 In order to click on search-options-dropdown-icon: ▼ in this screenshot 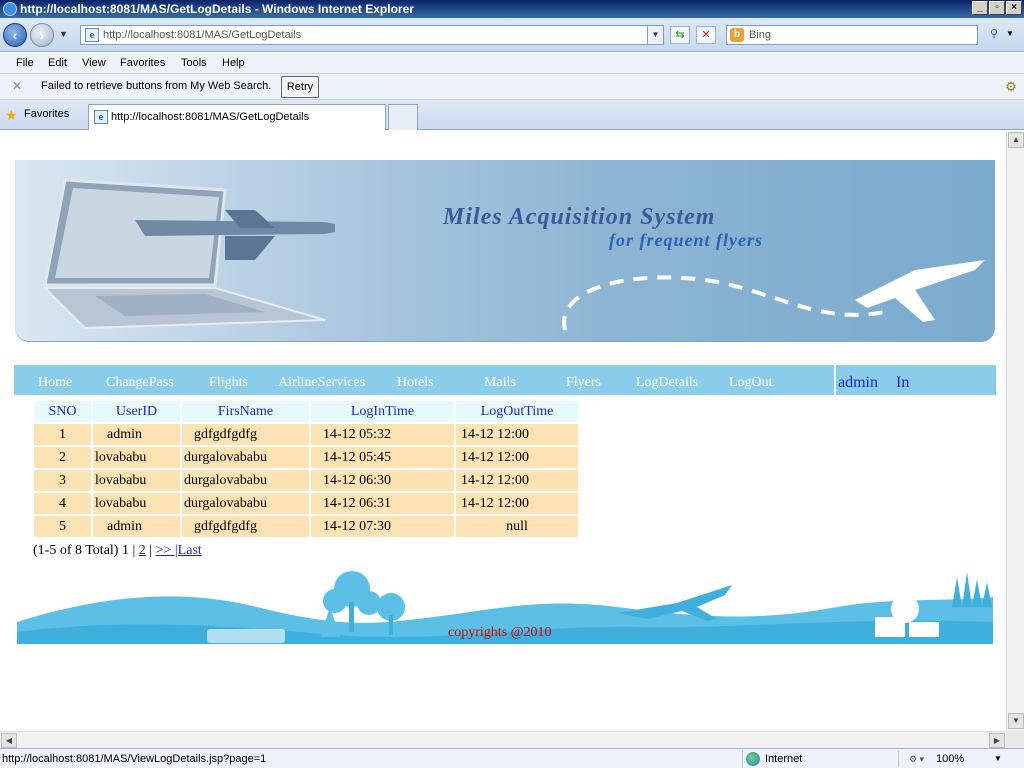, I will do `click(1010, 33)`.